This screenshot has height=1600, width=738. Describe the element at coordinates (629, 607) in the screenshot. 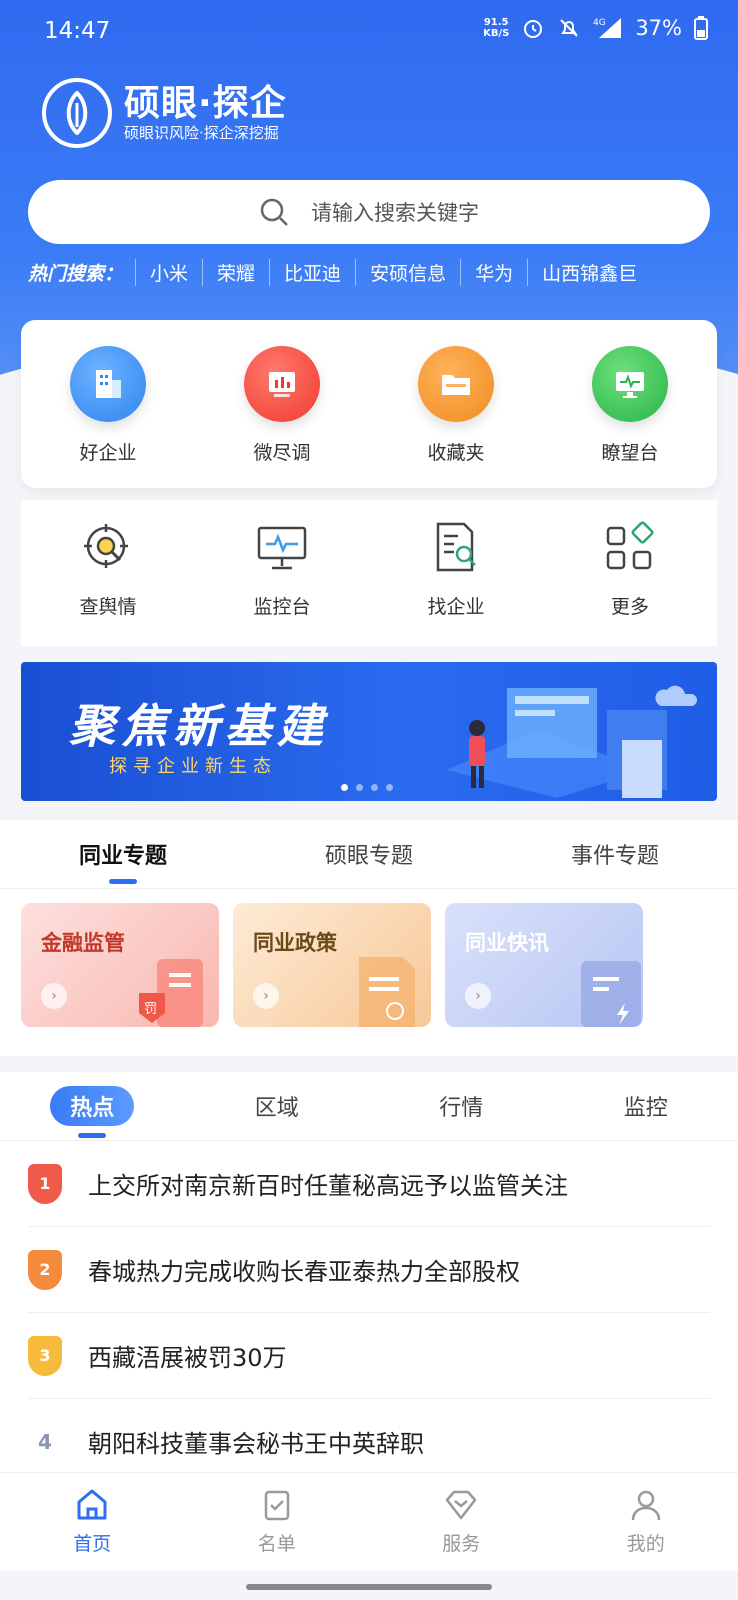

I see `tool-label: 更多` at that location.